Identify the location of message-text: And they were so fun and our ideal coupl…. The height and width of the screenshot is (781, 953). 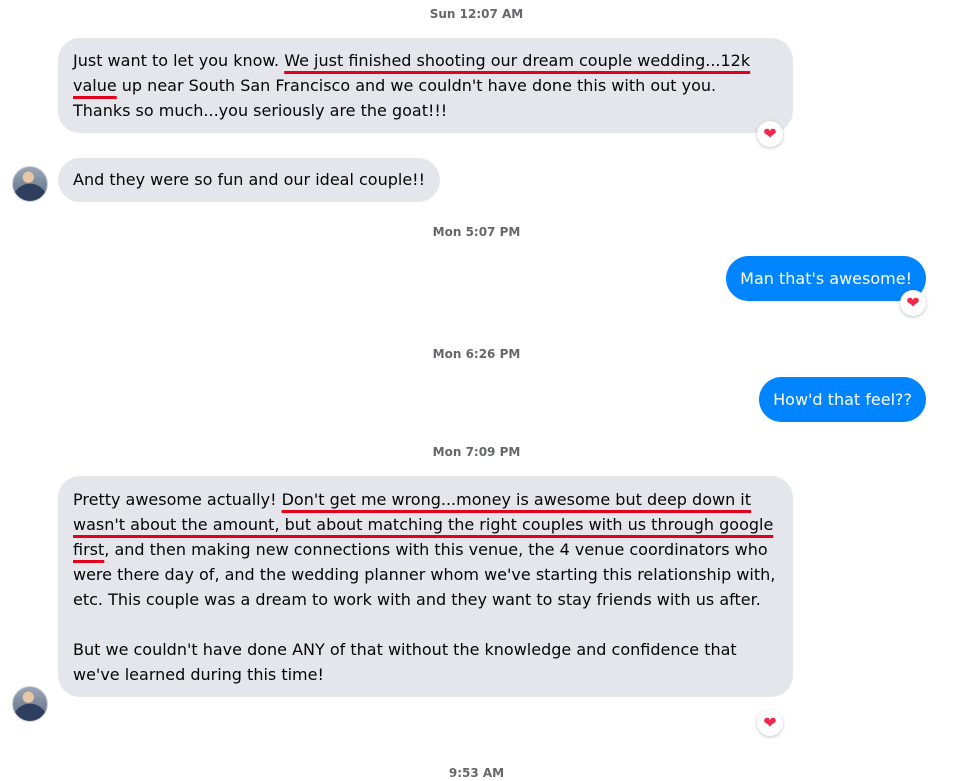
(249, 179).